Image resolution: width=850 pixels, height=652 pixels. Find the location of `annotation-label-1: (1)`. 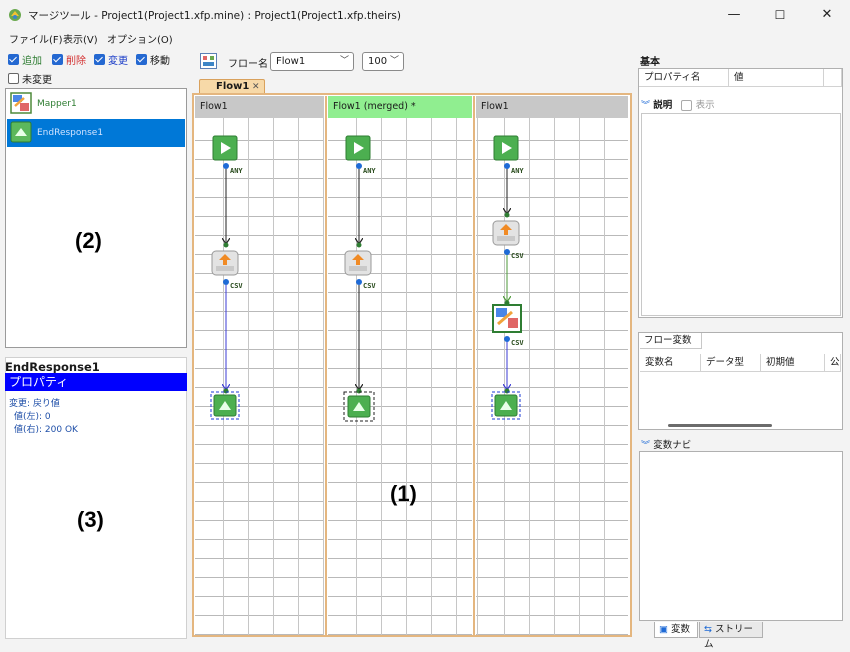

annotation-label-1: (1) is located at coordinates (403, 493).